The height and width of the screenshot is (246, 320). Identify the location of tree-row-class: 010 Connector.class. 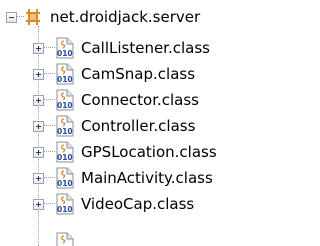
(116, 100).